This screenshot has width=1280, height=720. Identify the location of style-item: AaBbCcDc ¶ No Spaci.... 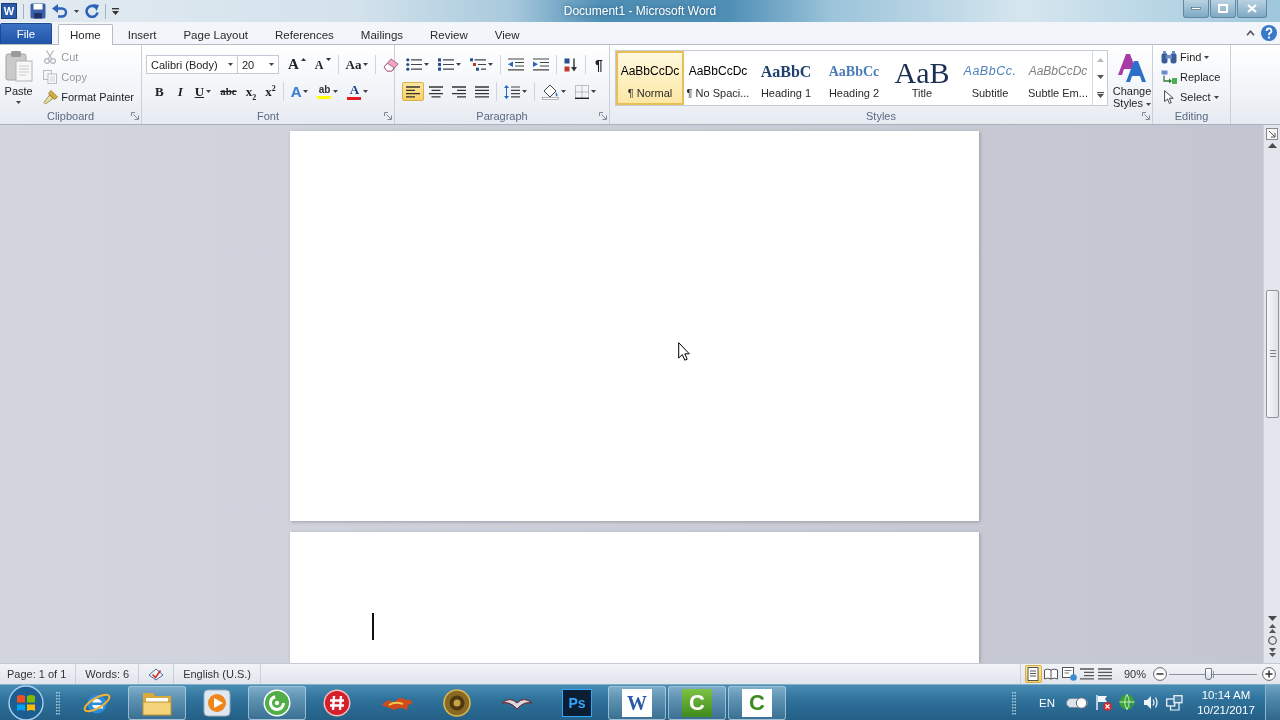
(718, 78).